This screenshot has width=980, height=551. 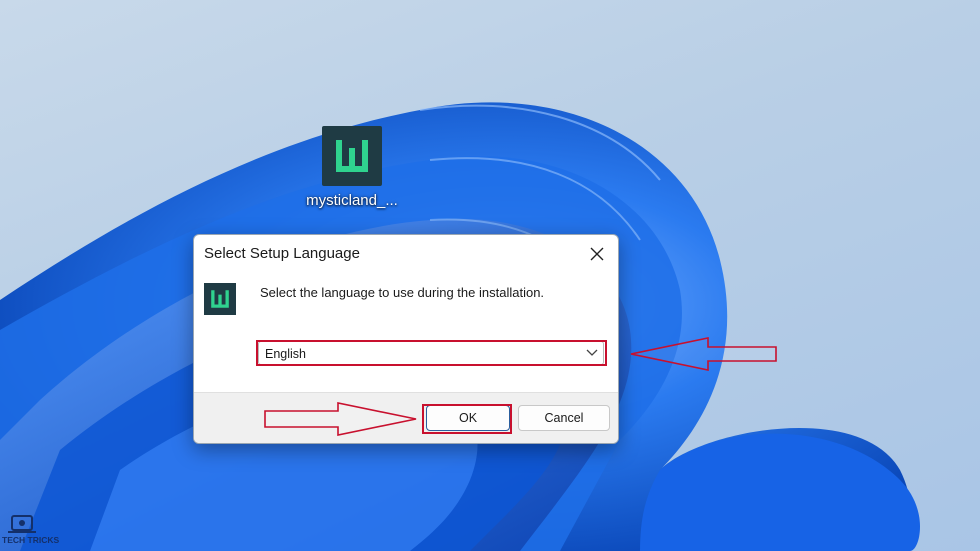 I want to click on close-button, so click(x=597, y=254).